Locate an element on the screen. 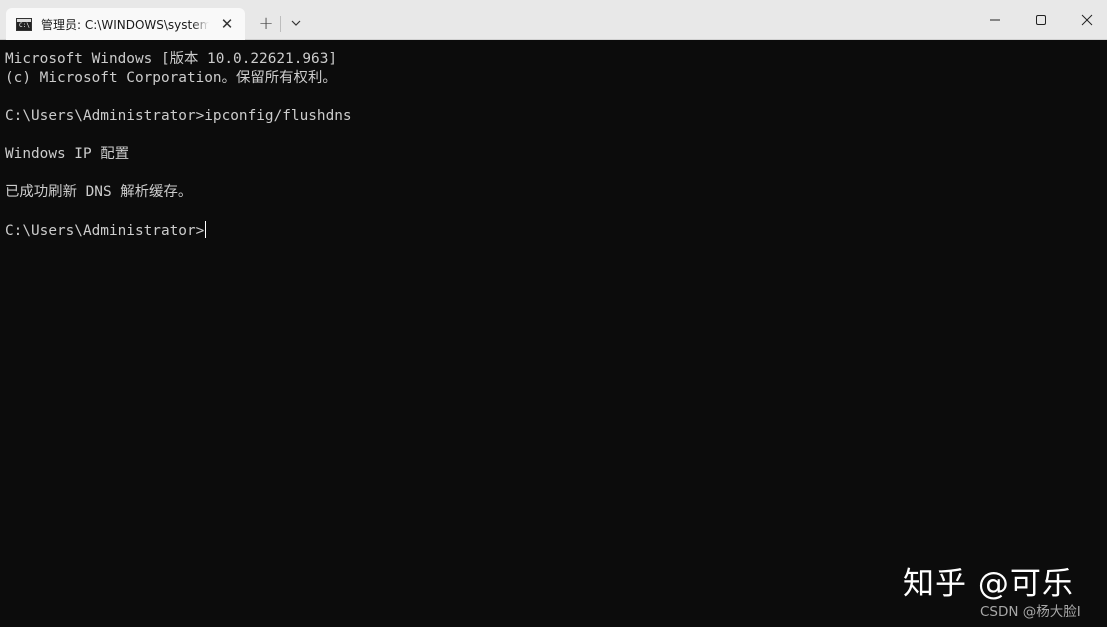 The height and width of the screenshot is (627, 1107). minimize-button is located at coordinates (995, 20).